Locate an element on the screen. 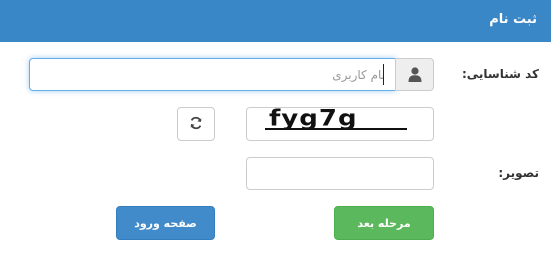 The width and height of the screenshot is (551, 269). next-step-label: مرحله بعد is located at coordinates (384, 223).